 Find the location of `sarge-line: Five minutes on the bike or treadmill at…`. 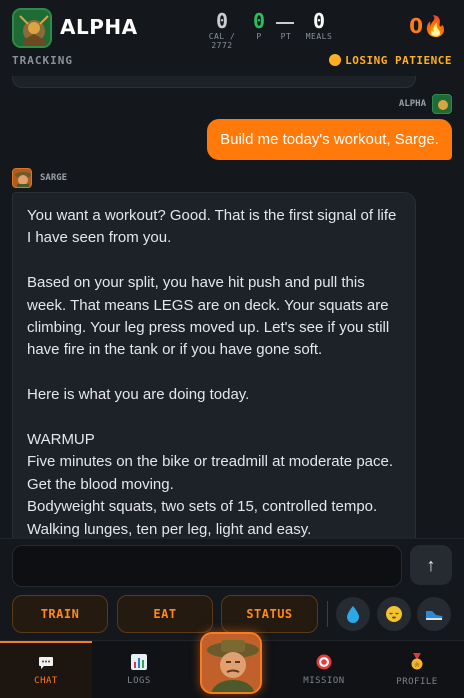

sarge-line: Five minutes on the bike or treadmill at… is located at coordinates (210, 473).